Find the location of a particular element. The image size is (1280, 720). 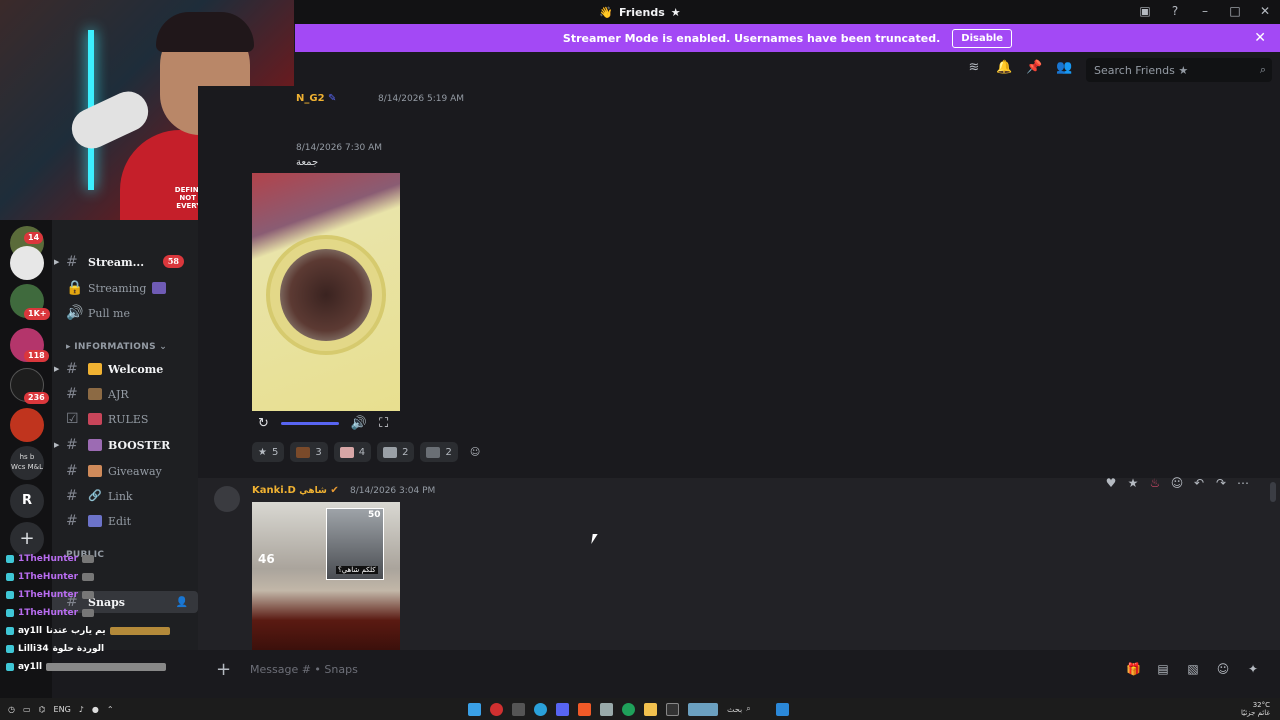

message-author: Kanki.D شاهي ✔ is located at coordinates (295, 490).